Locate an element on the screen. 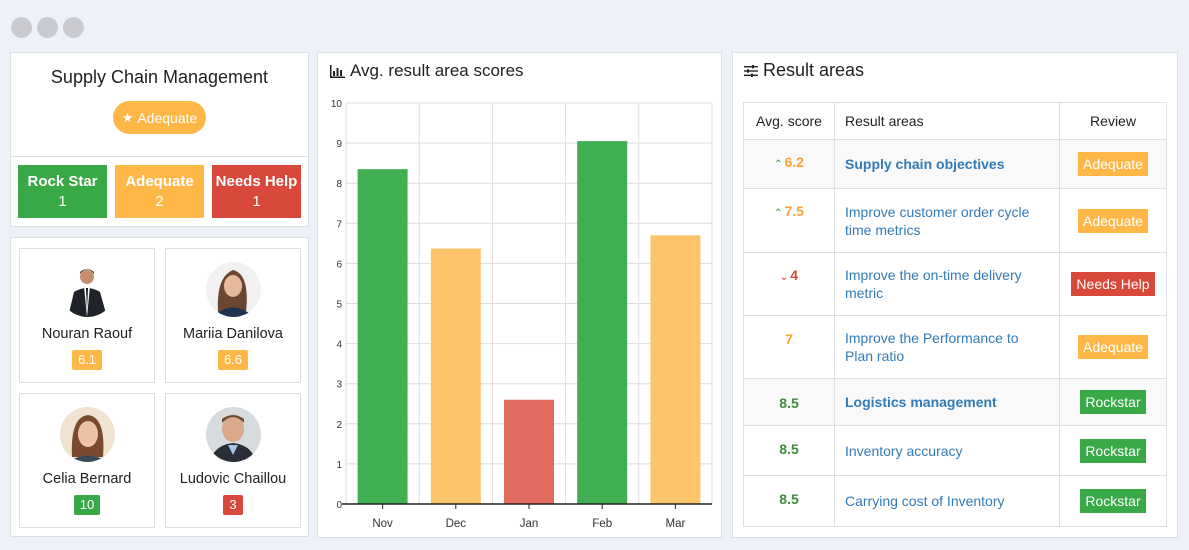  person-score-badge: 10 is located at coordinates (87, 505).